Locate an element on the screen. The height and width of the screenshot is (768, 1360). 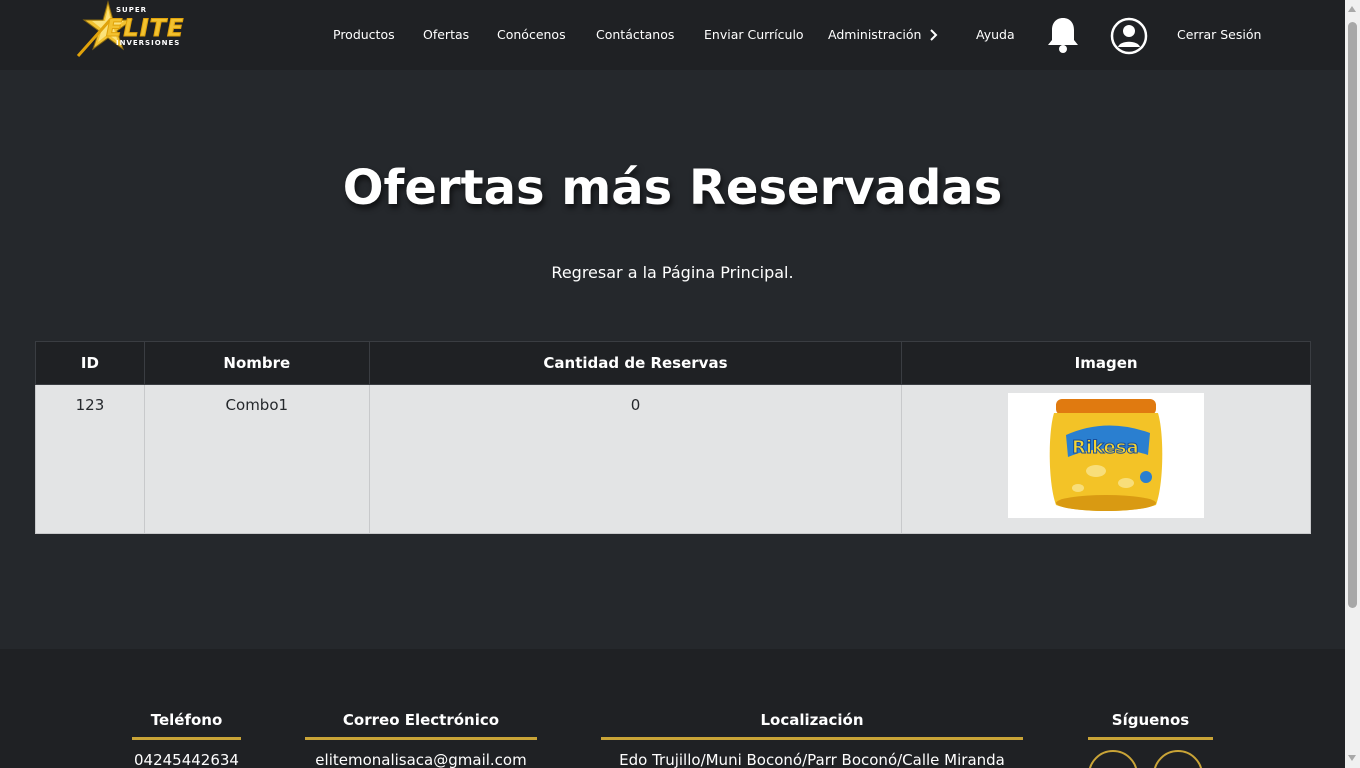
footer-phone-title: Teléfono is located at coordinates (186, 725).